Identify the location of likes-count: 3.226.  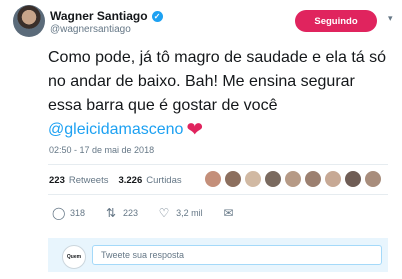
(130, 180).